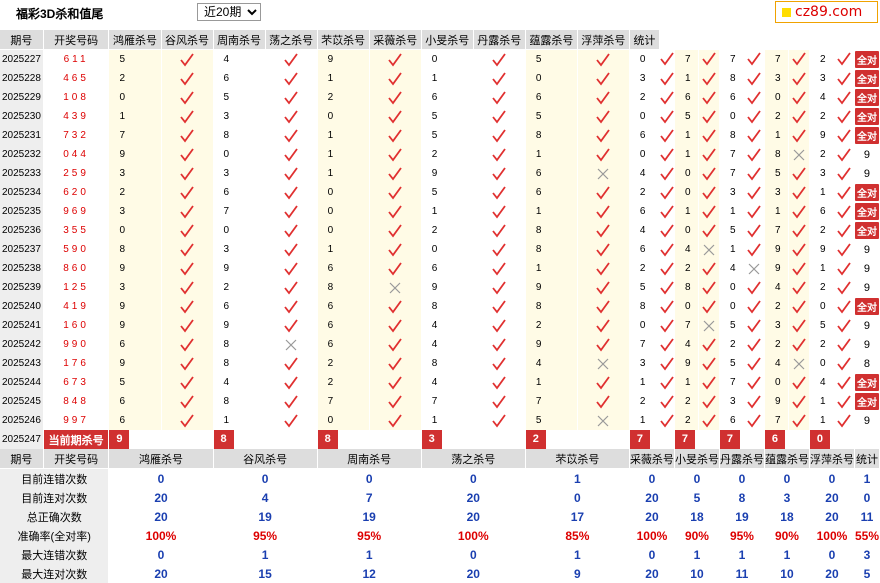  I want to click on column-header: 蕴露杀号, so click(787, 459).